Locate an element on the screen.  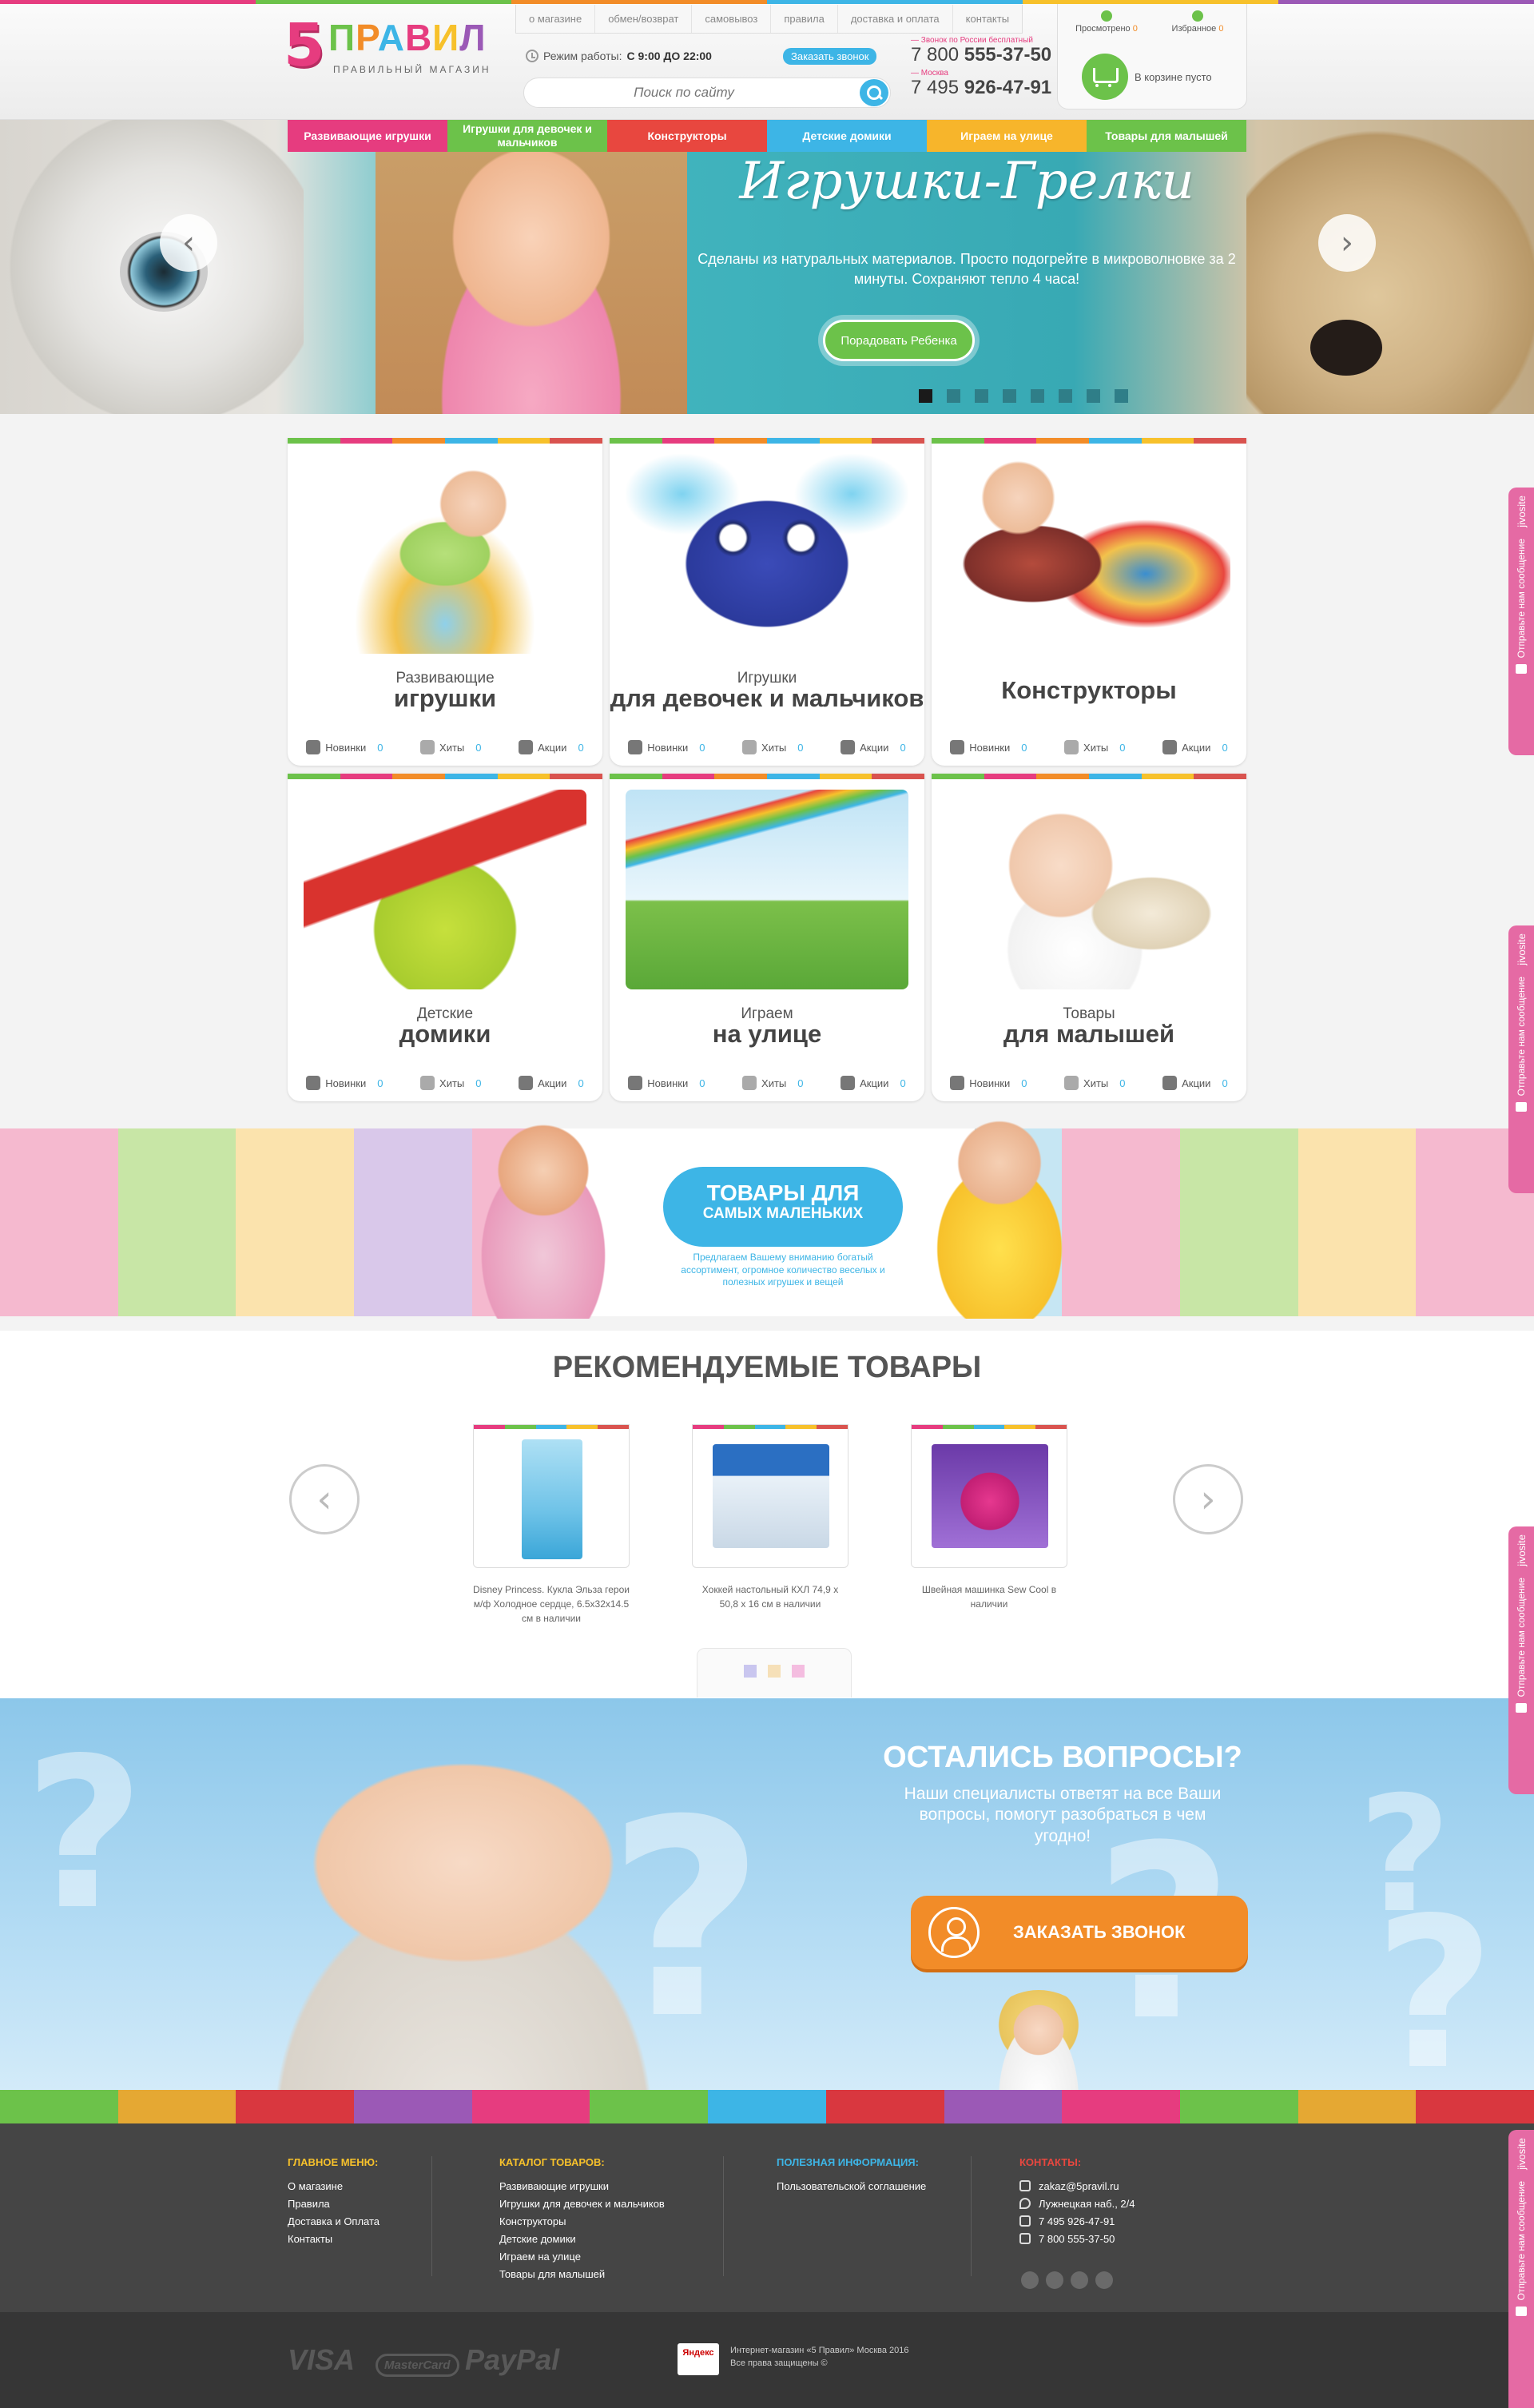
footer-phone2: 7 800 555-37-50 is located at coordinates (1077, 2239).